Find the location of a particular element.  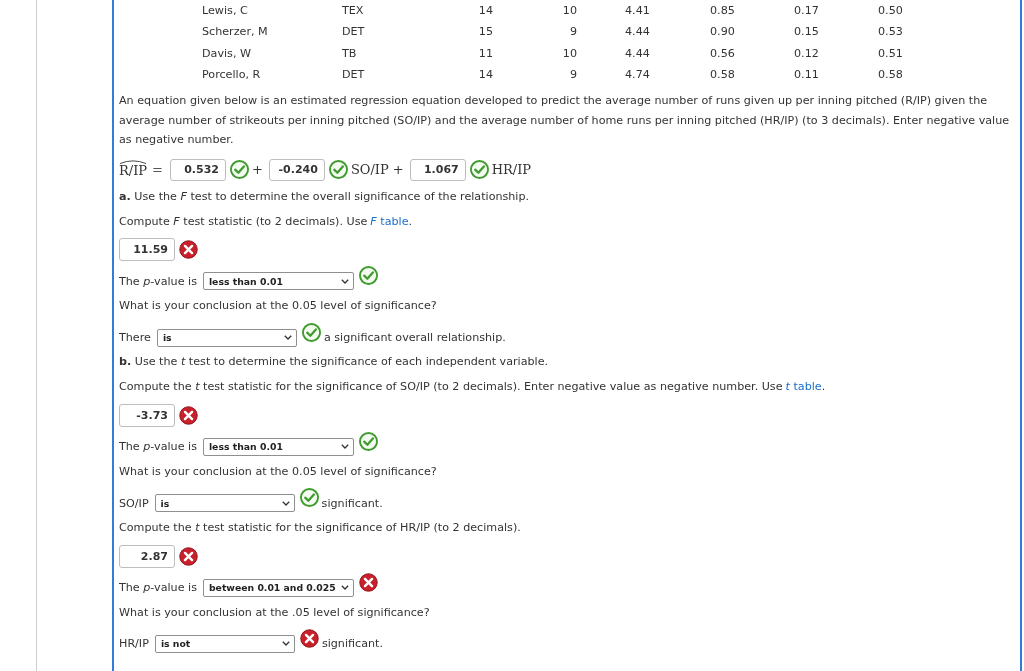

table-cell: Lewis, C is located at coordinates (225, 10).